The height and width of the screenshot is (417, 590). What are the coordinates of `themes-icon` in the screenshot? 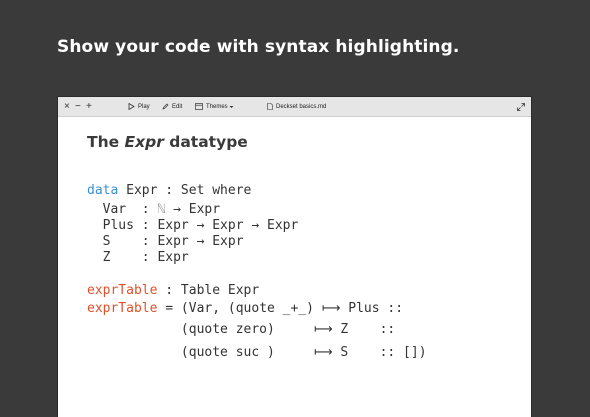 It's located at (199, 106).